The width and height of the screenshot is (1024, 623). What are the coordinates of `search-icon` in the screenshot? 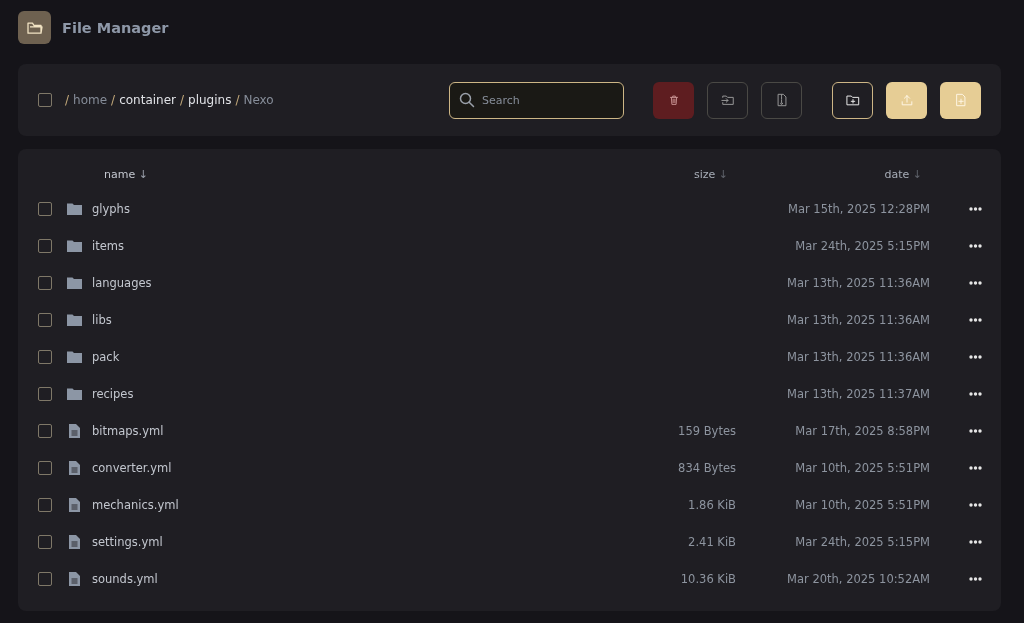 It's located at (467, 99).